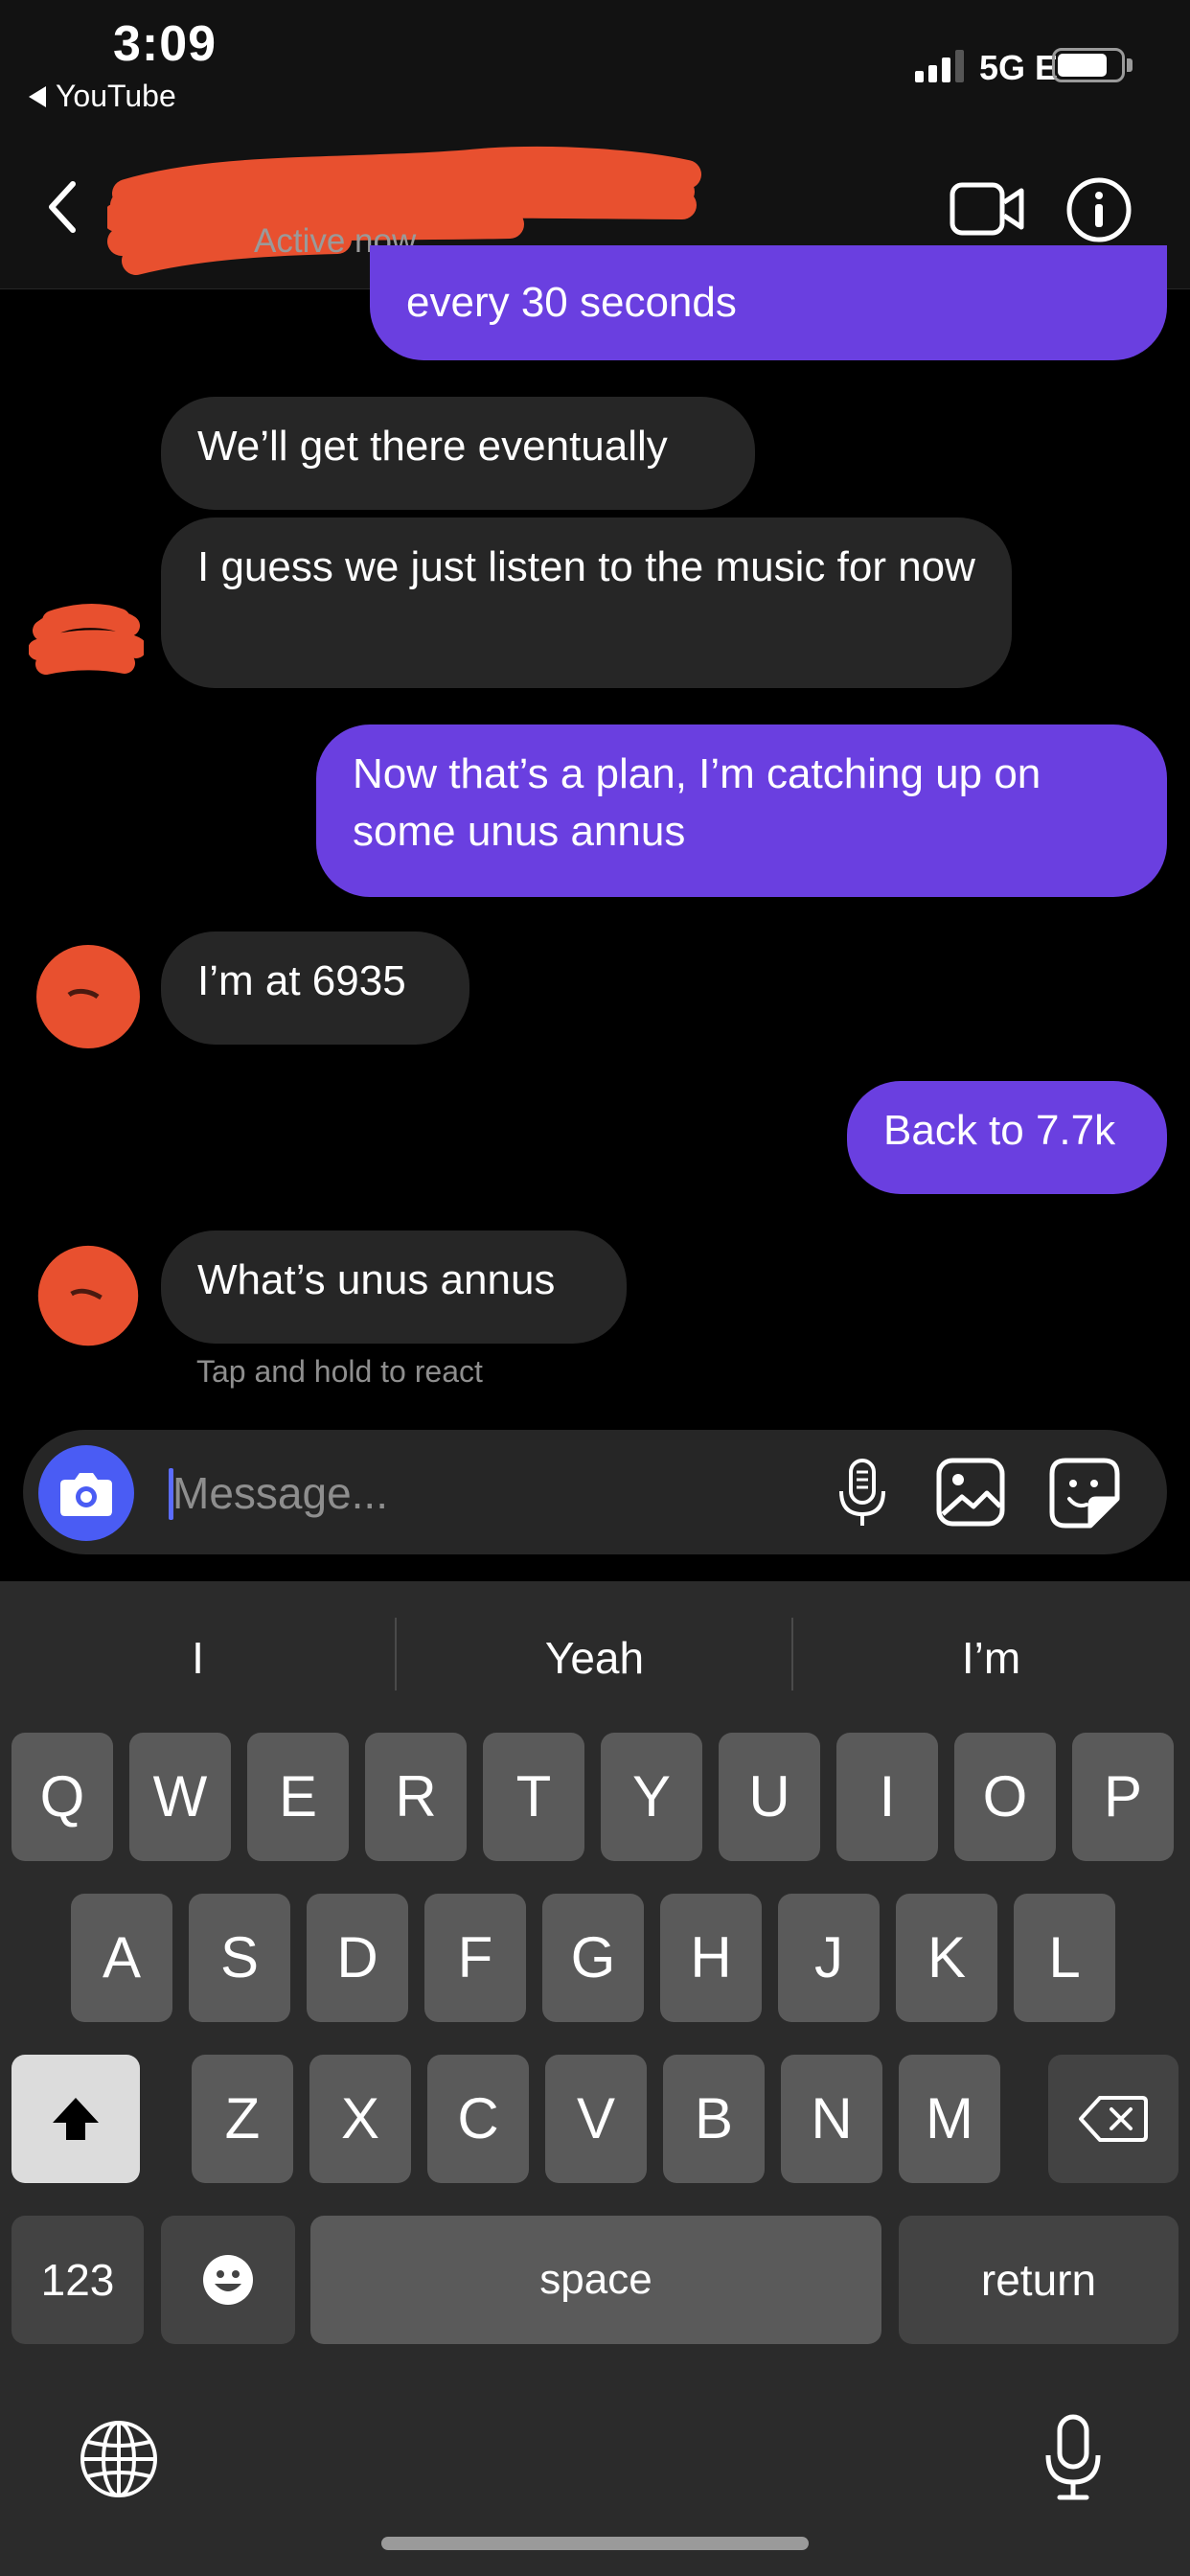 This screenshot has height=2576, width=1190. I want to click on key-p: P, so click(1123, 1797).